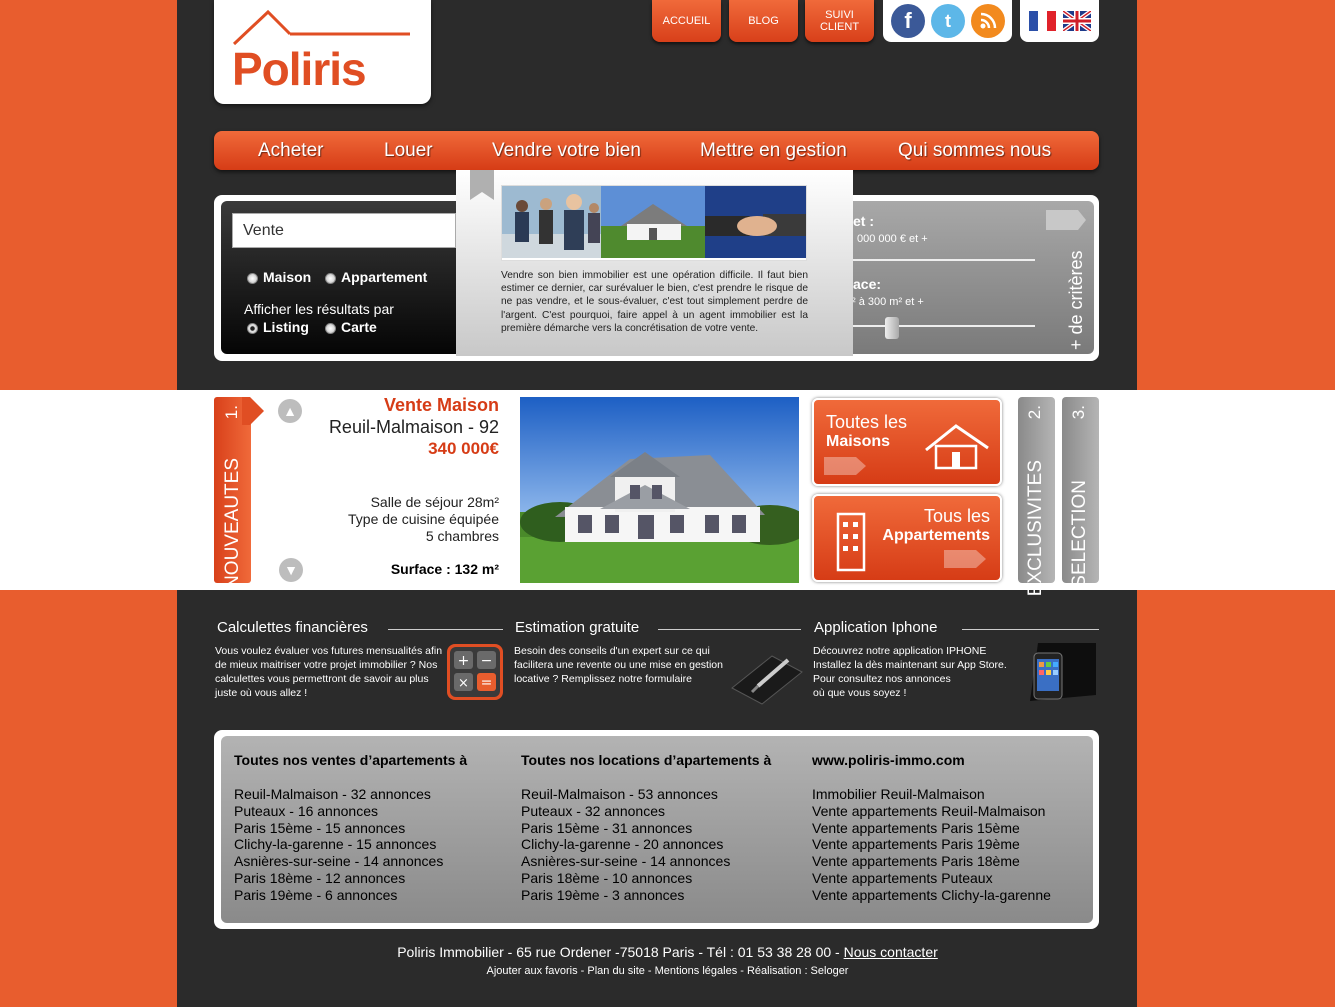  Describe the element at coordinates (845, 466) in the screenshot. I see `arrow-icon` at that location.